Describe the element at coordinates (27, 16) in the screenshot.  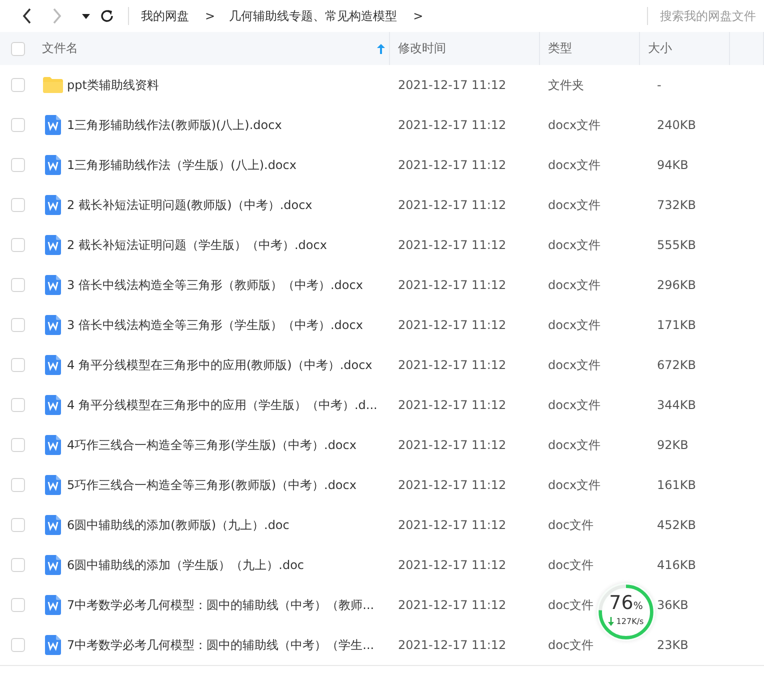
I see `chevron-left-icon` at that location.